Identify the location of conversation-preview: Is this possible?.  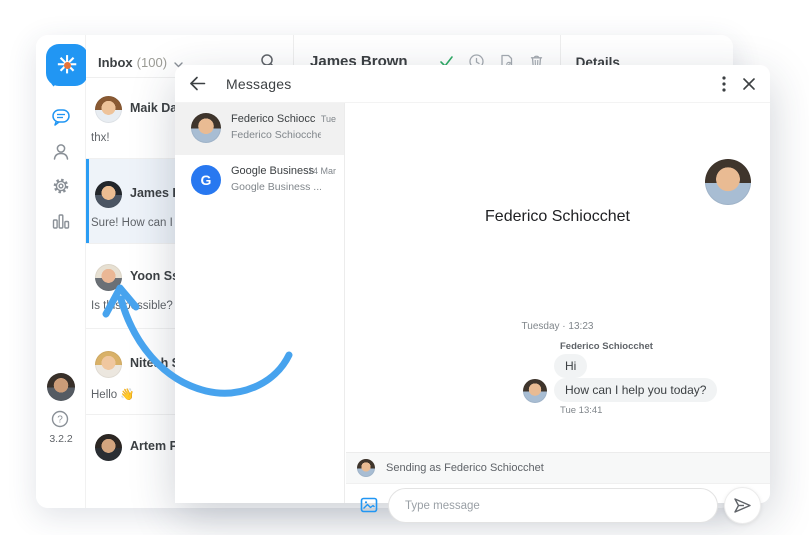
(132, 306).